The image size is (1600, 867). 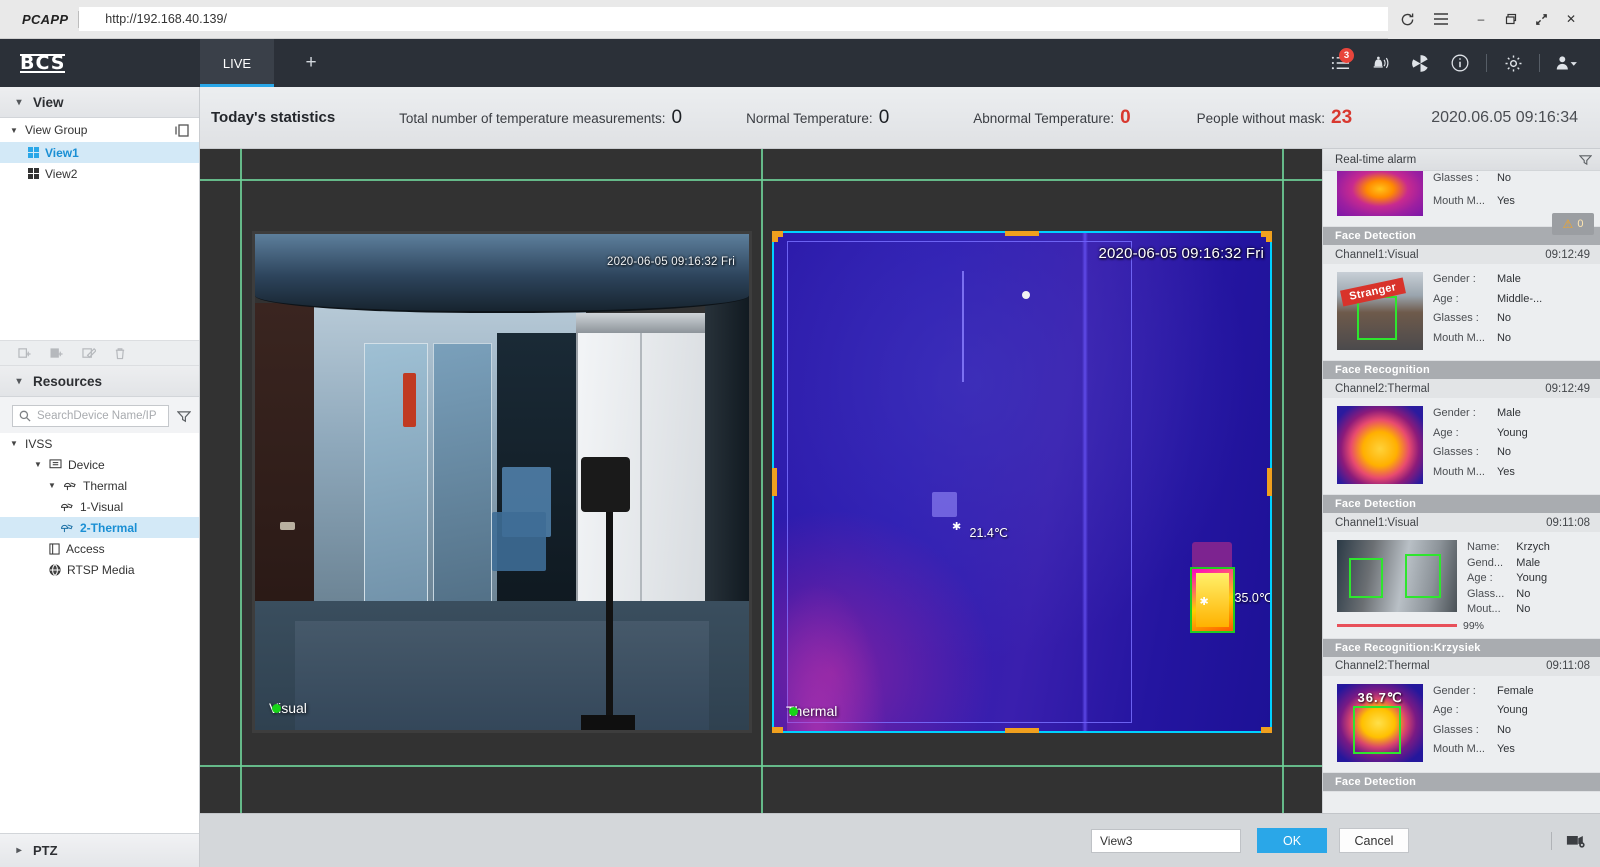 I want to click on resource-search-row, so click(x=99, y=415).